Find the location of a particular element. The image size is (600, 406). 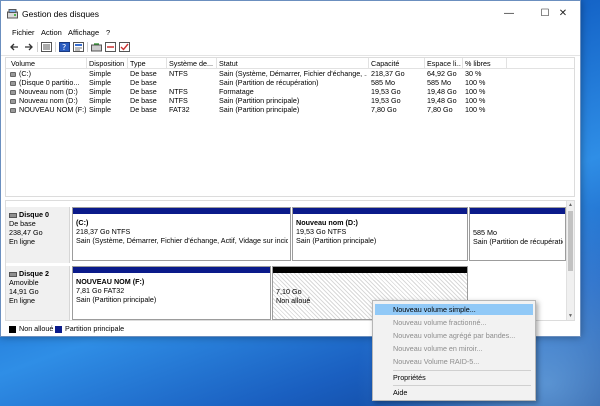

disk-0-label: Disque 0 De base 238,47 Go En ligne is located at coordinates (38, 235).